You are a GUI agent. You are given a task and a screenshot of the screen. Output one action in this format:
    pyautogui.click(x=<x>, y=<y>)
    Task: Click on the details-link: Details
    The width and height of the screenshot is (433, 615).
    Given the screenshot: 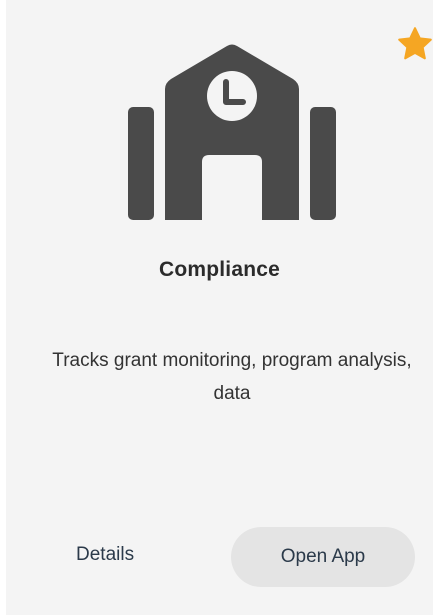 What is the action you would take?
    pyautogui.click(x=105, y=555)
    